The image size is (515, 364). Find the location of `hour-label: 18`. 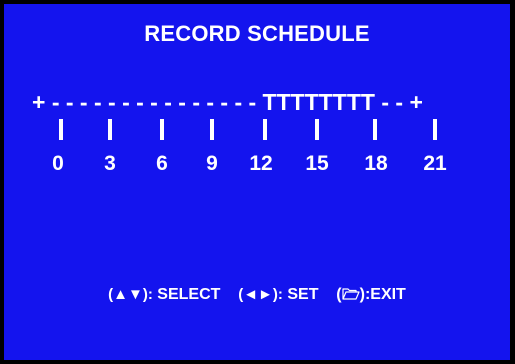

hour-label: 18 is located at coordinates (376, 163).